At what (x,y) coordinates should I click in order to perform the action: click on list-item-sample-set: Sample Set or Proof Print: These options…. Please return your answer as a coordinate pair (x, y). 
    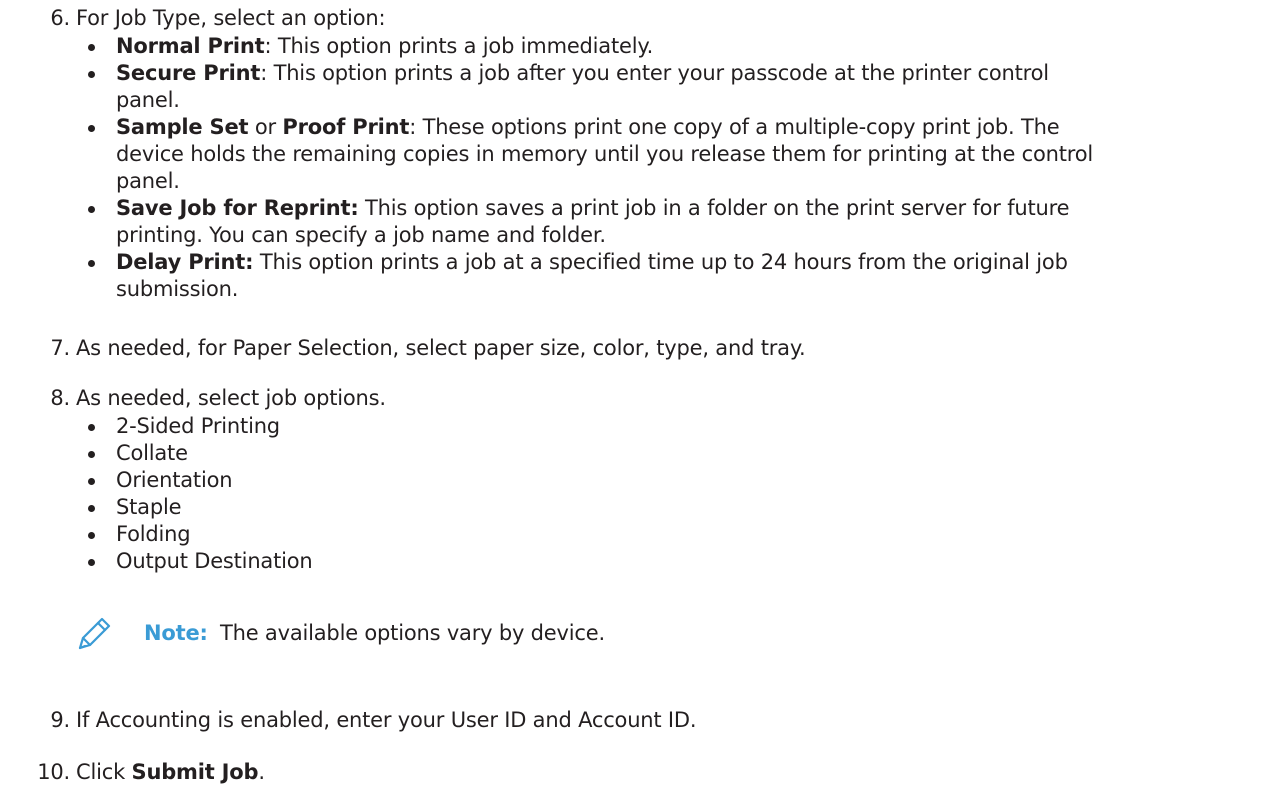
    Looking at the image, I should click on (676, 154).